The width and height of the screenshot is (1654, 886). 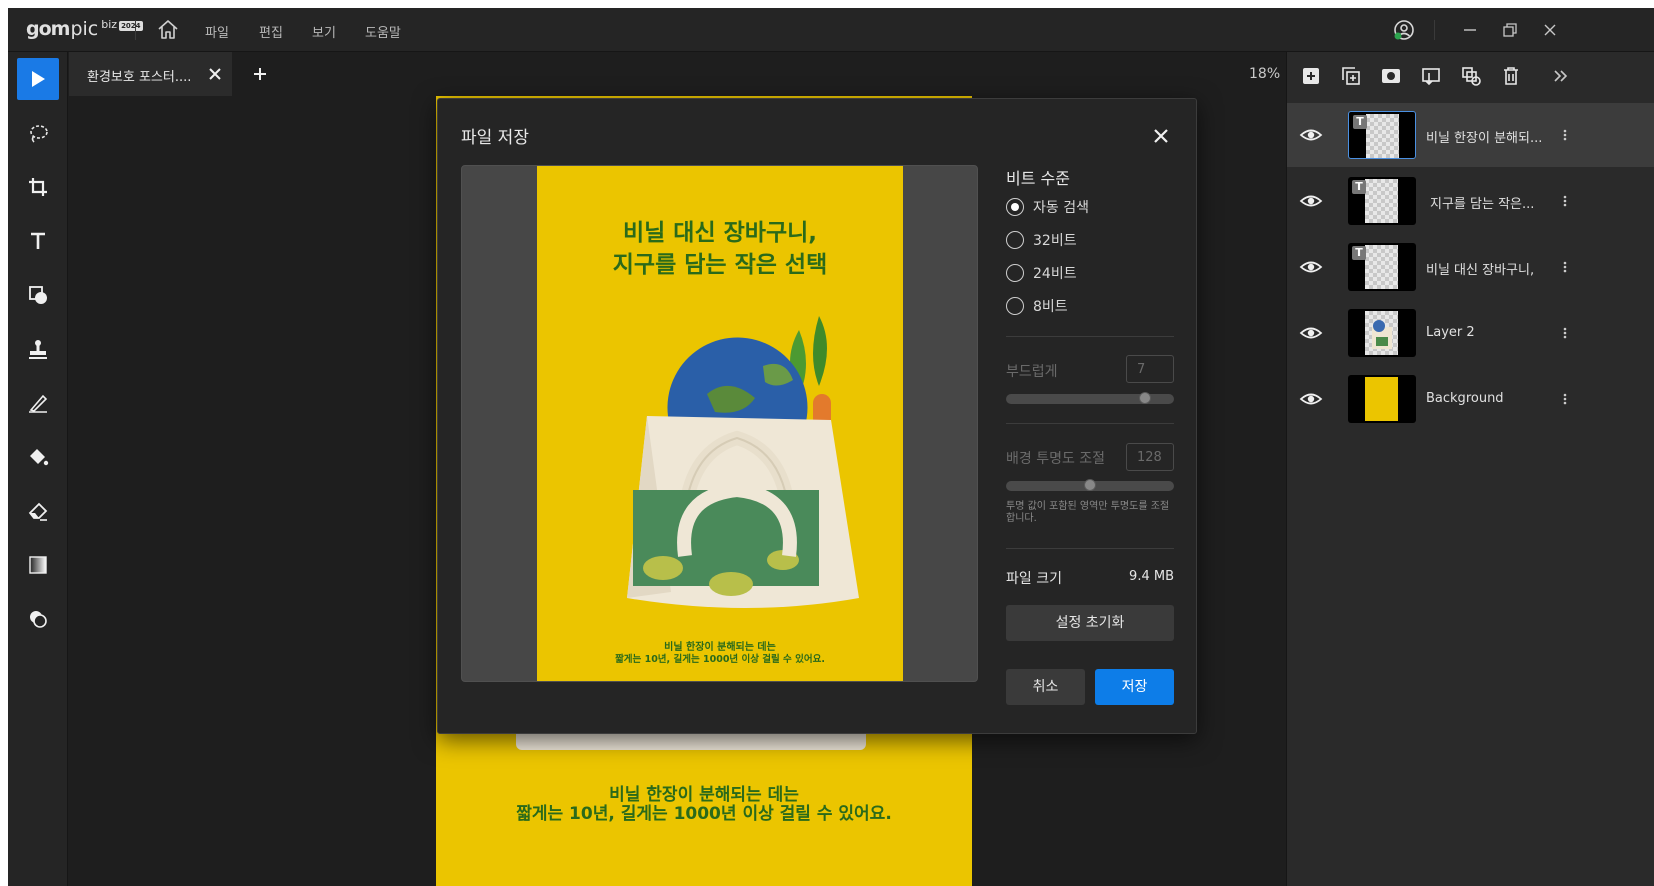 I want to click on save-button: 저장, so click(x=1134, y=687).